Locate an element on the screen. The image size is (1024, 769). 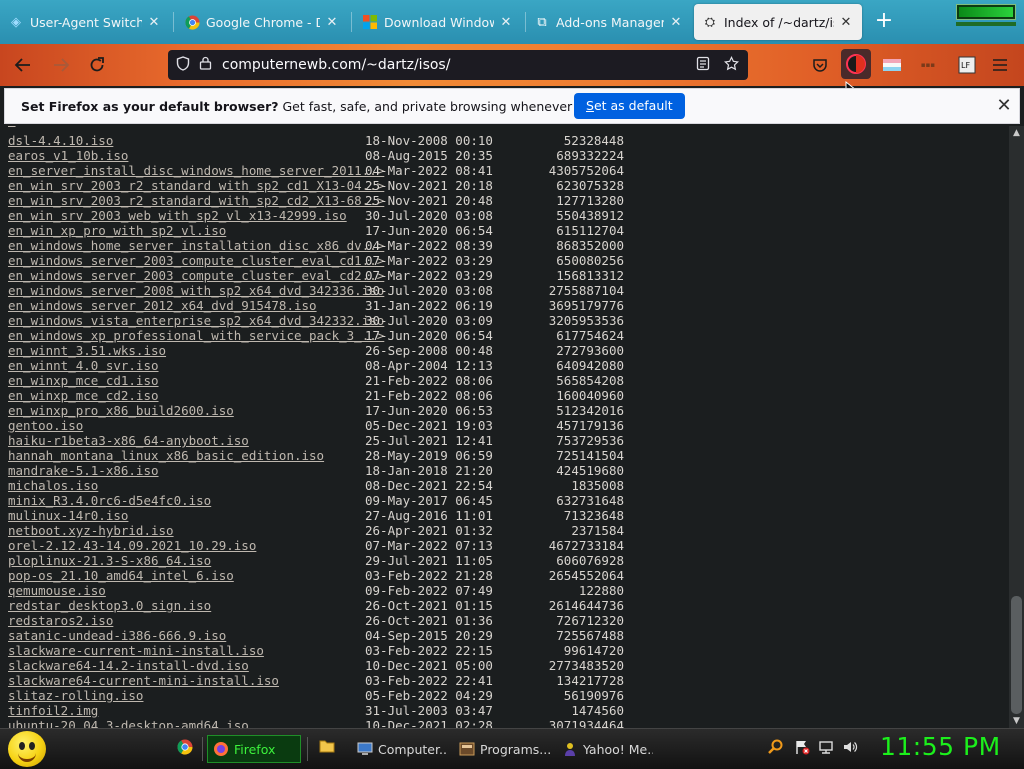
file-link: netboot.xyz-hybrid.iso is located at coordinates (91, 530).